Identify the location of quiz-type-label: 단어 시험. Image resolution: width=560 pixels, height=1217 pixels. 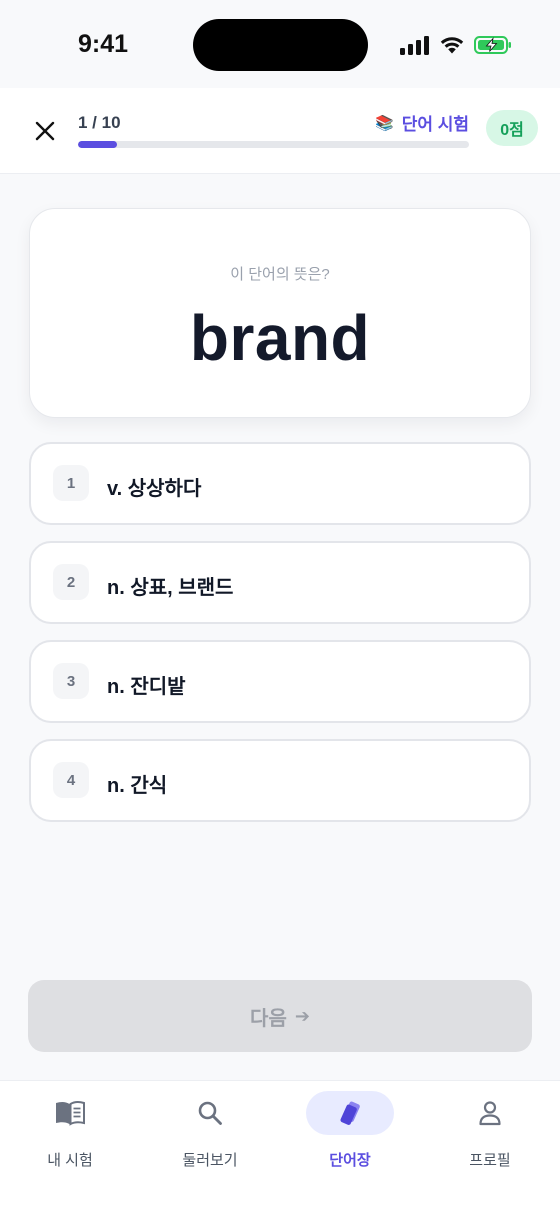
(435, 124).